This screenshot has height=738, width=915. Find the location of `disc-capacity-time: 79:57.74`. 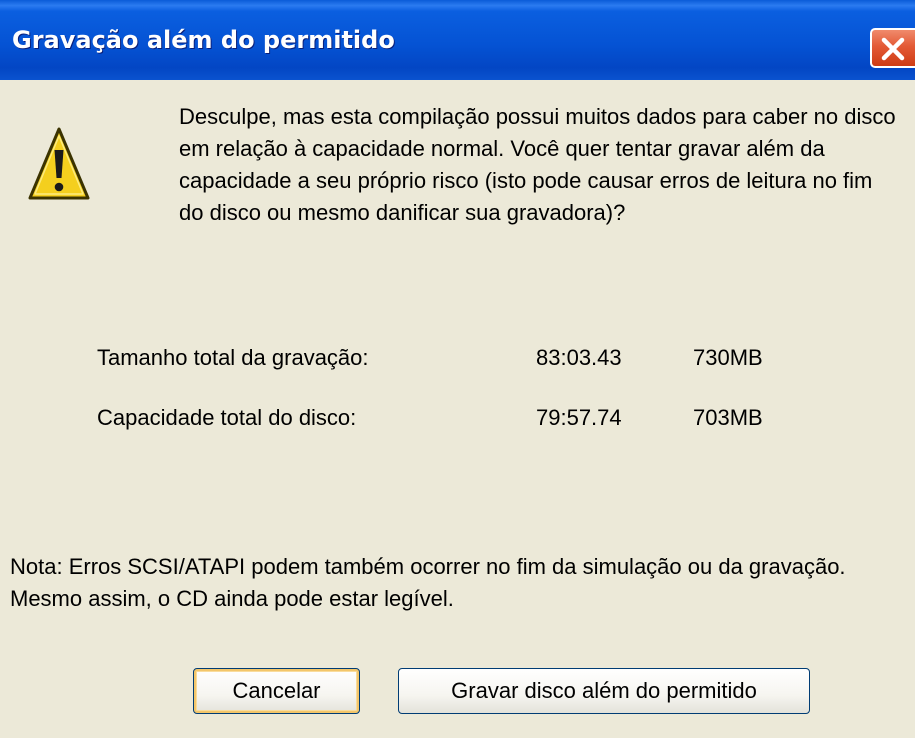

disc-capacity-time: 79:57.74 is located at coordinates (579, 417).